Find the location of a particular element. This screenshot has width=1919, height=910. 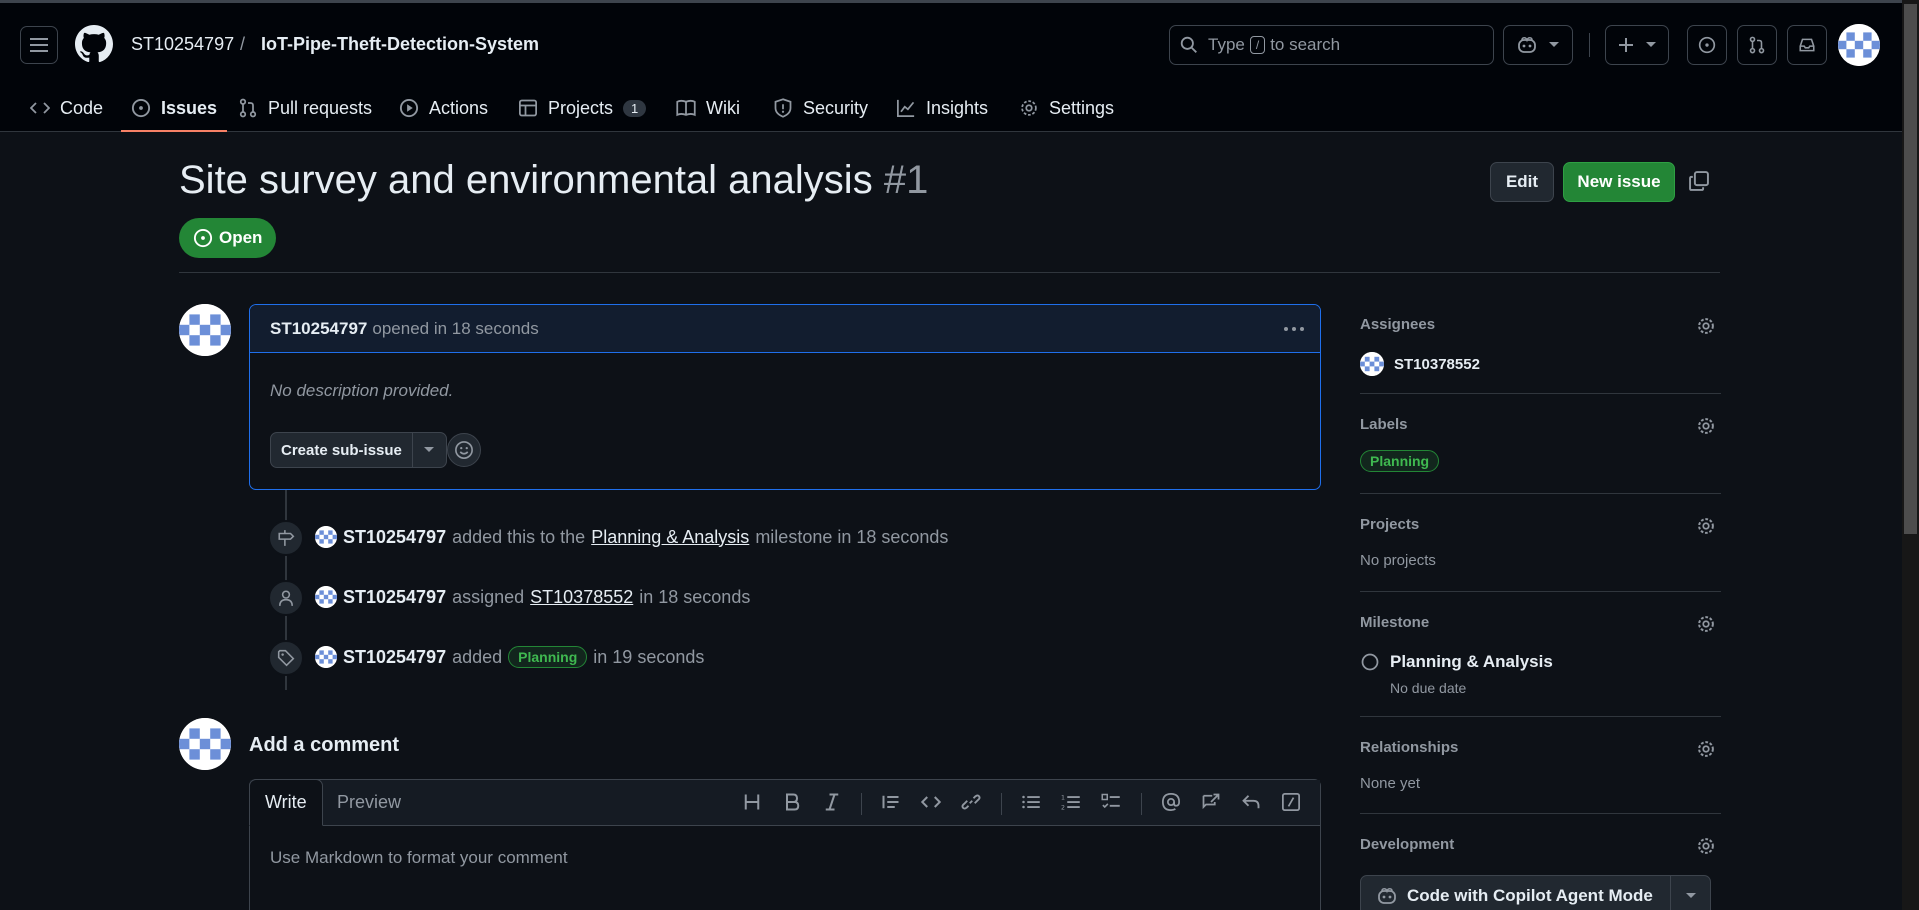

reply-icon is located at coordinates (1251, 802).